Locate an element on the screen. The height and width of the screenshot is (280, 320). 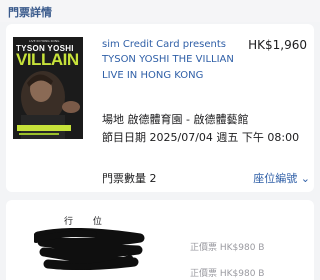
event-presenter: sim Credit Card presents is located at coordinates (164, 44).